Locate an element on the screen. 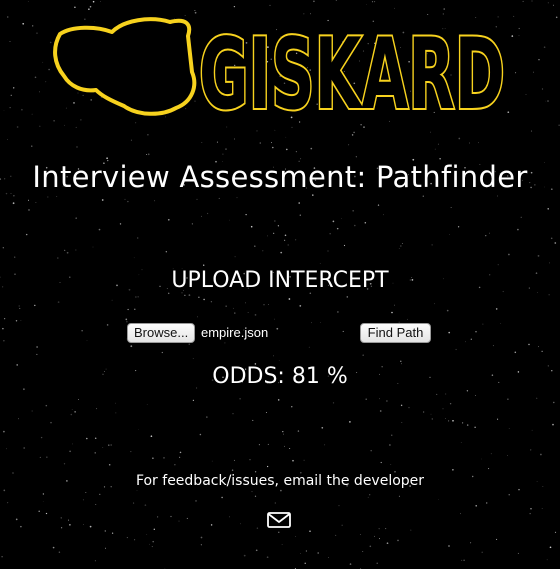 This screenshot has height=569, width=560. envelope-icon is located at coordinates (279, 520).